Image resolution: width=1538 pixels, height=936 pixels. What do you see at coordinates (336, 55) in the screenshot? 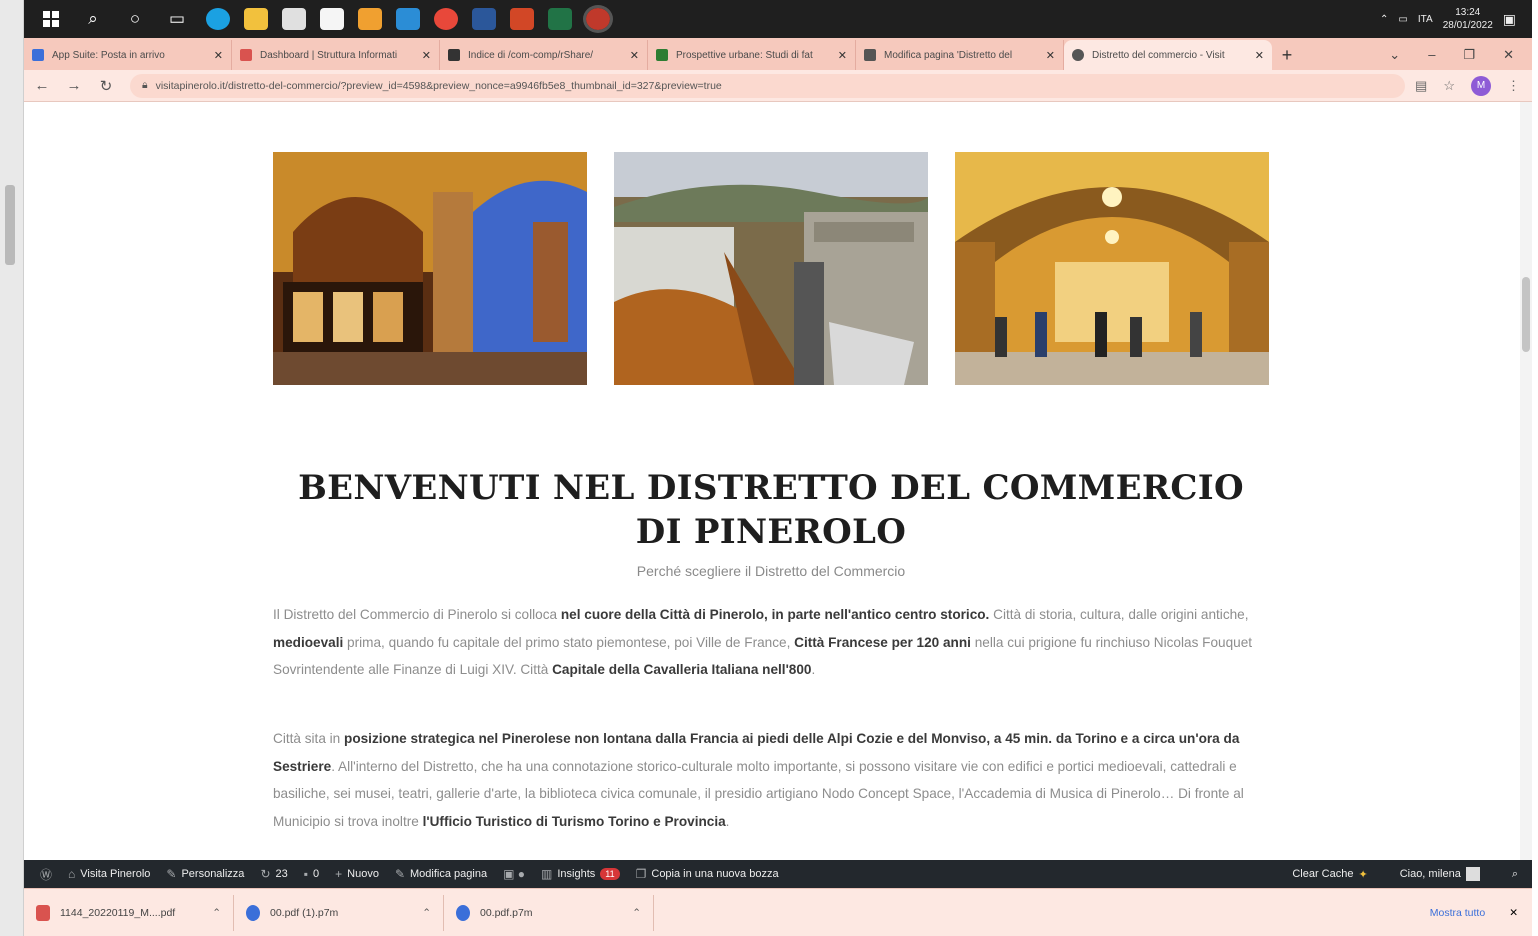
I see `tab-dashboard: Dashboard | Struttura Informati ✕` at bounding box center [336, 55].